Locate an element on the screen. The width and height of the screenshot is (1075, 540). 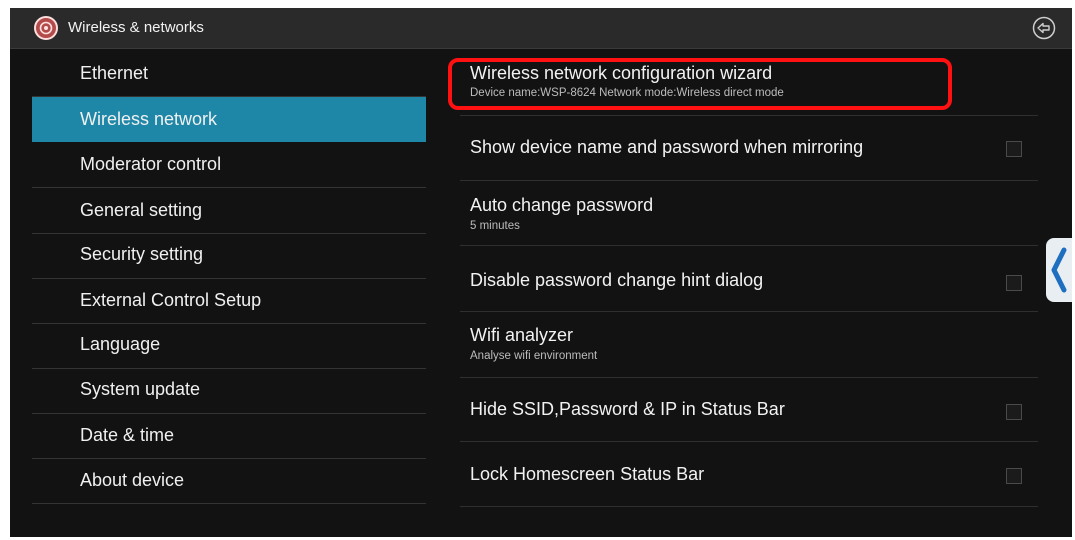
setting-subtitle: Analyse wifi environment is located at coordinates (534, 356).